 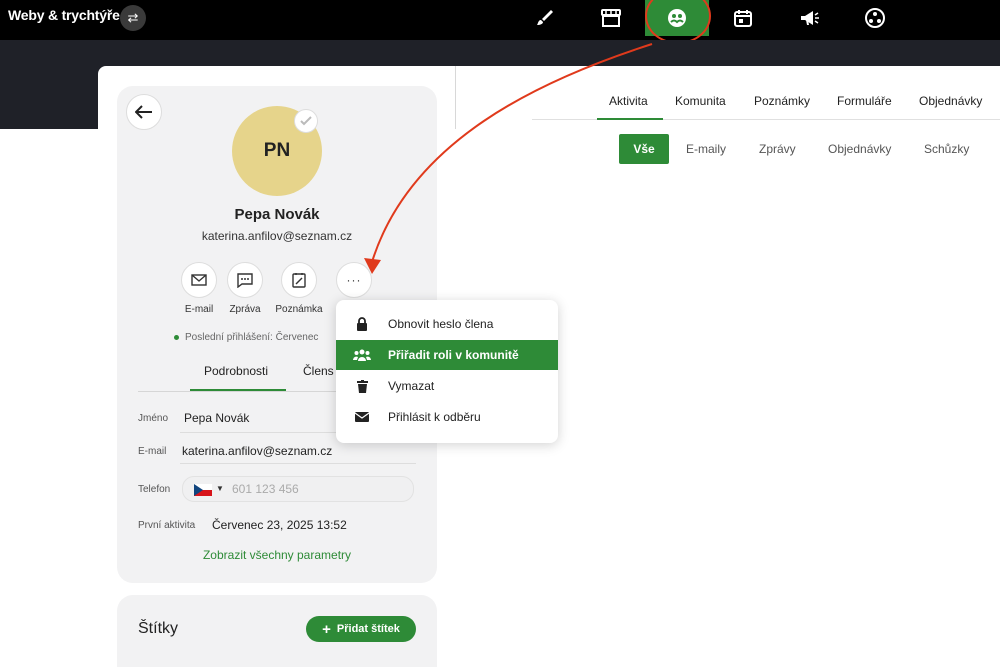 What do you see at coordinates (167, 525) in the screenshot?
I see `first-activity-label: První aktivita` at bounding box center [167, 525].